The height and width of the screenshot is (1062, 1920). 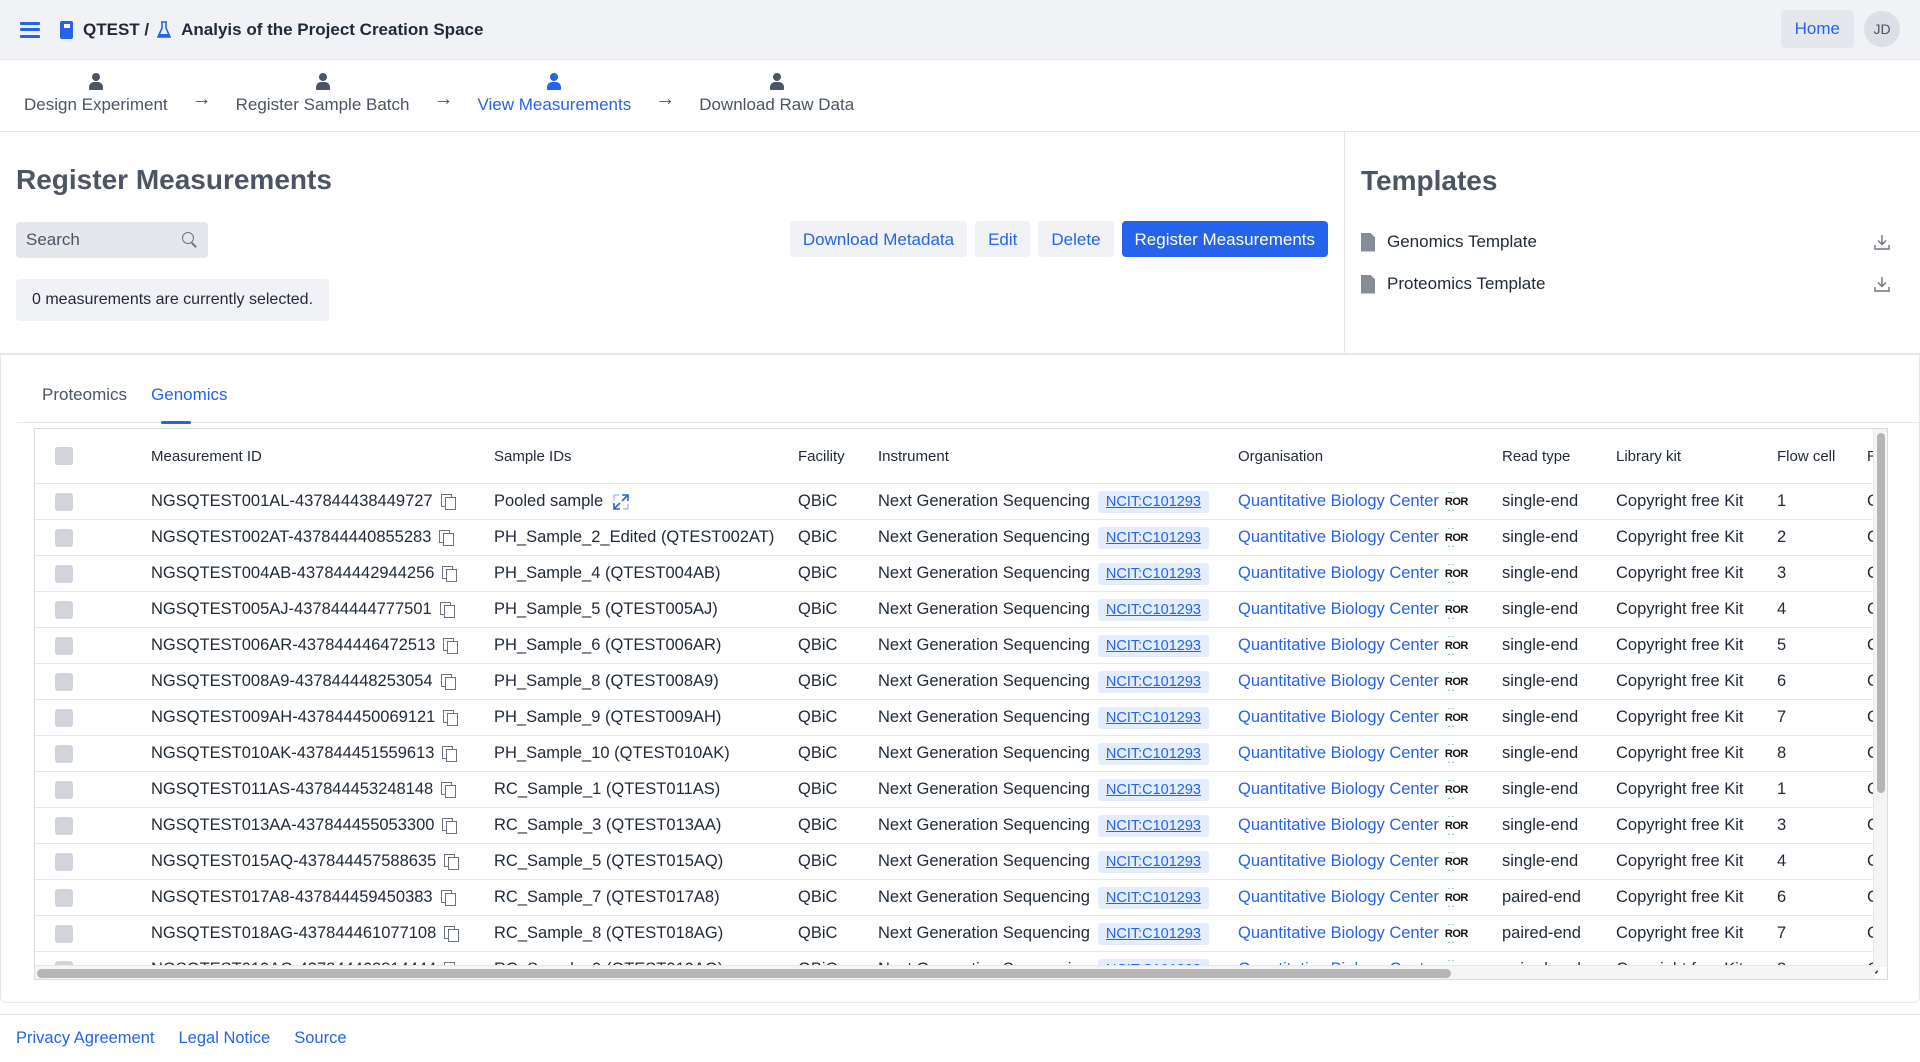 I want to click on step-view-measurements: View Measurements, so click(x=554, y=94).